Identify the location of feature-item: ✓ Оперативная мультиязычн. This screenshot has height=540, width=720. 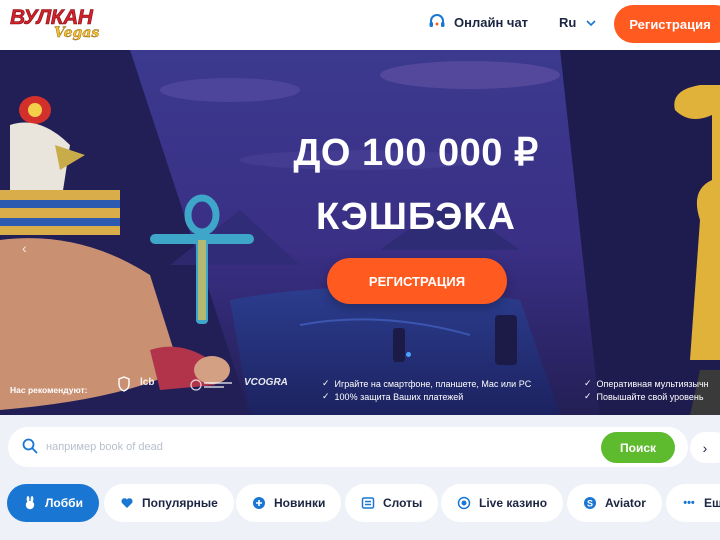
(646, 383).